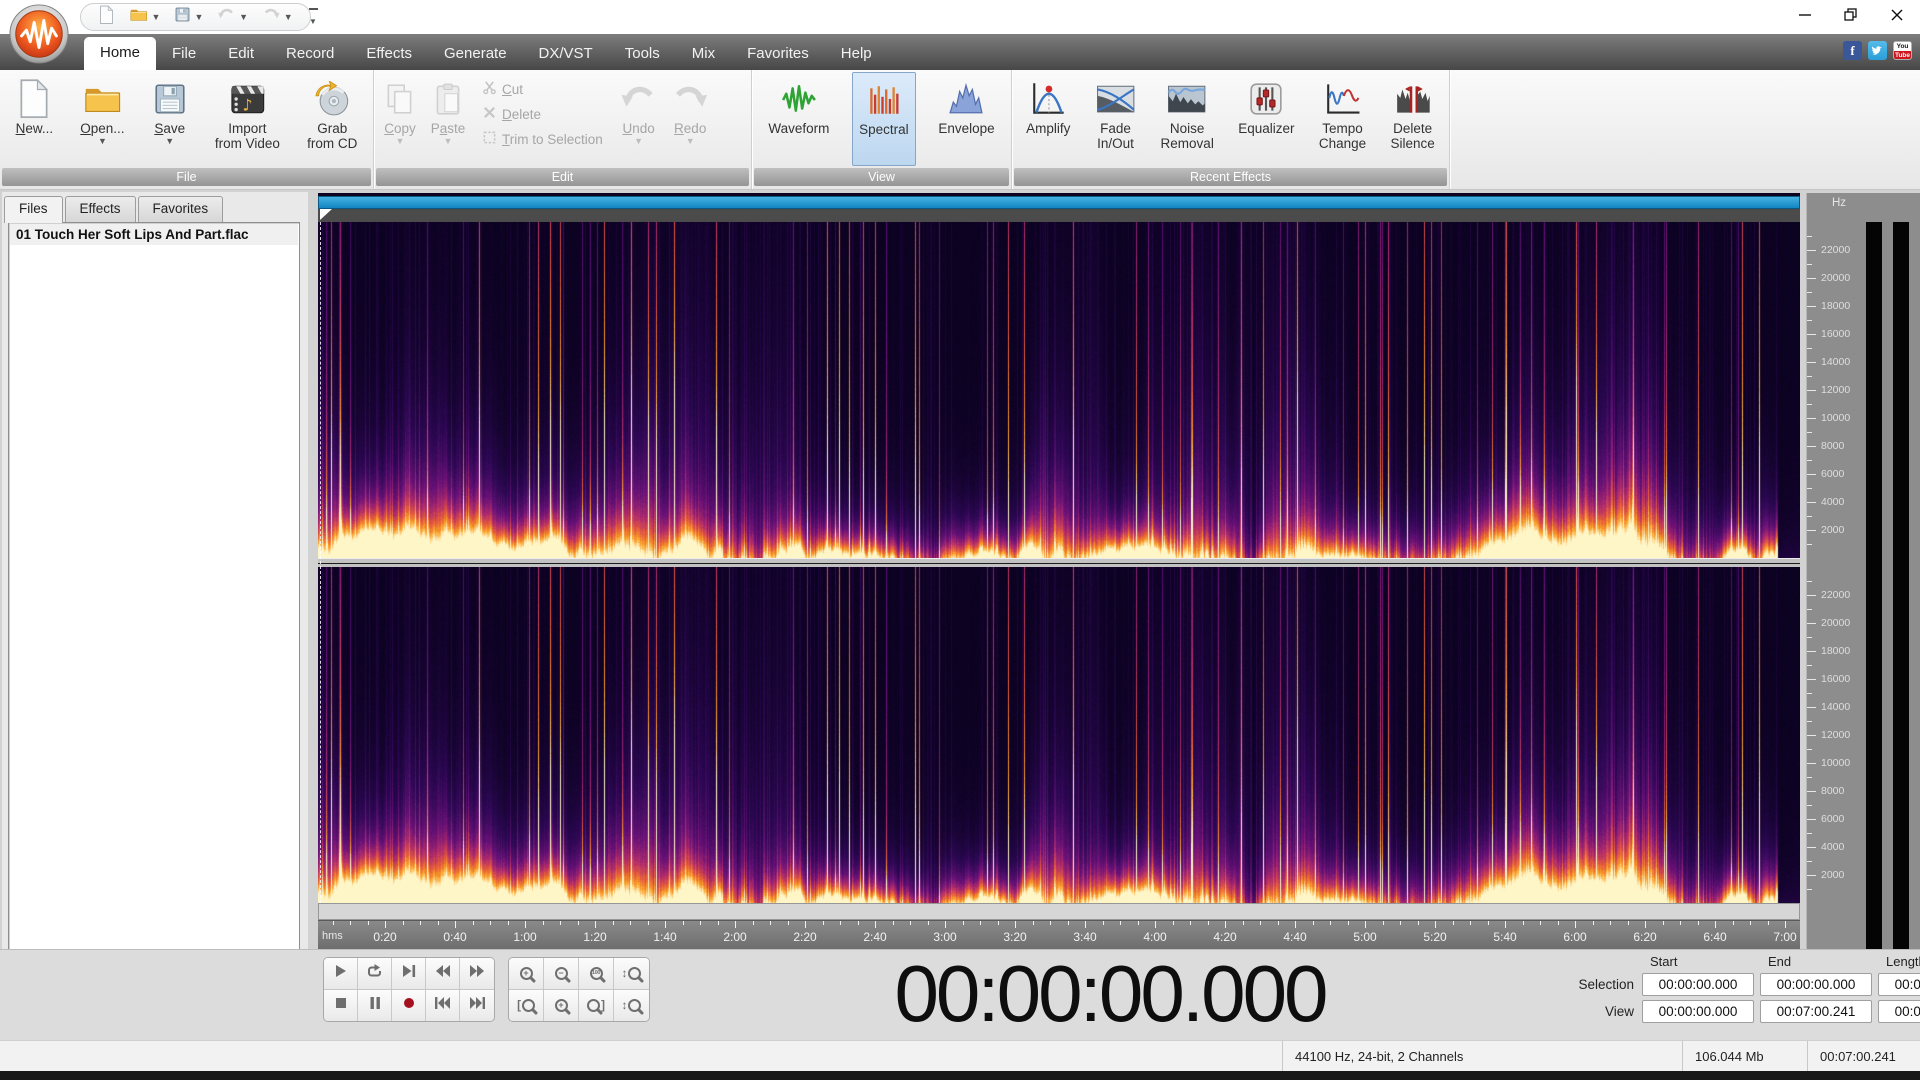 The height and width of the screenshot is (1080, 1920). What do you see at coordinates (1412, 119) in the screenshot?
I see `delete-silence-button: Delete Silence` at bounding box center [1412, 119].